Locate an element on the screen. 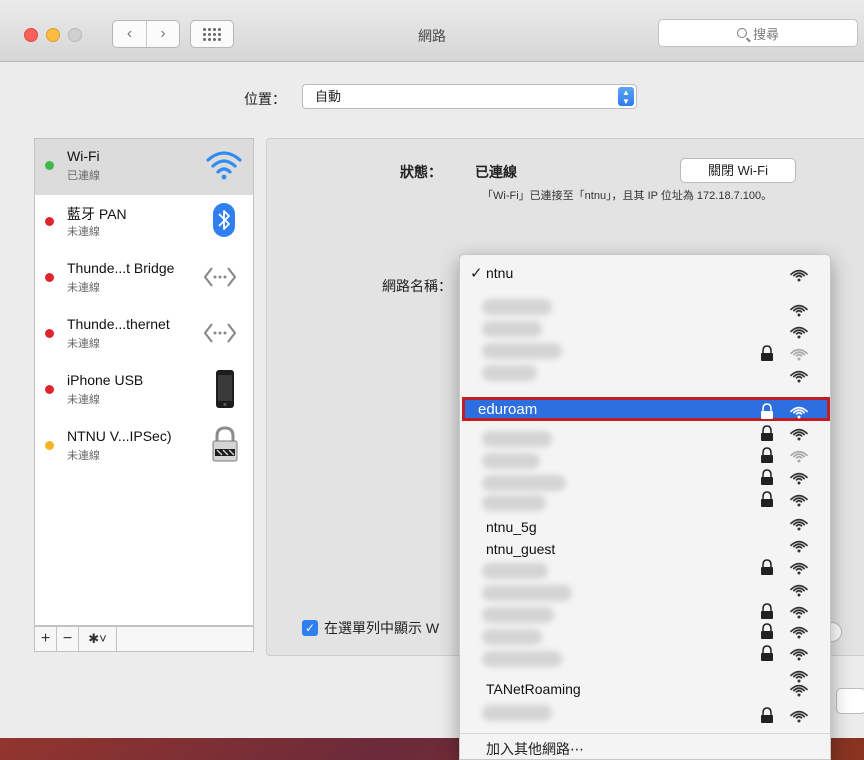 The image size is (864, 760). remove-service-button: − is located at coordinates (68, 639).